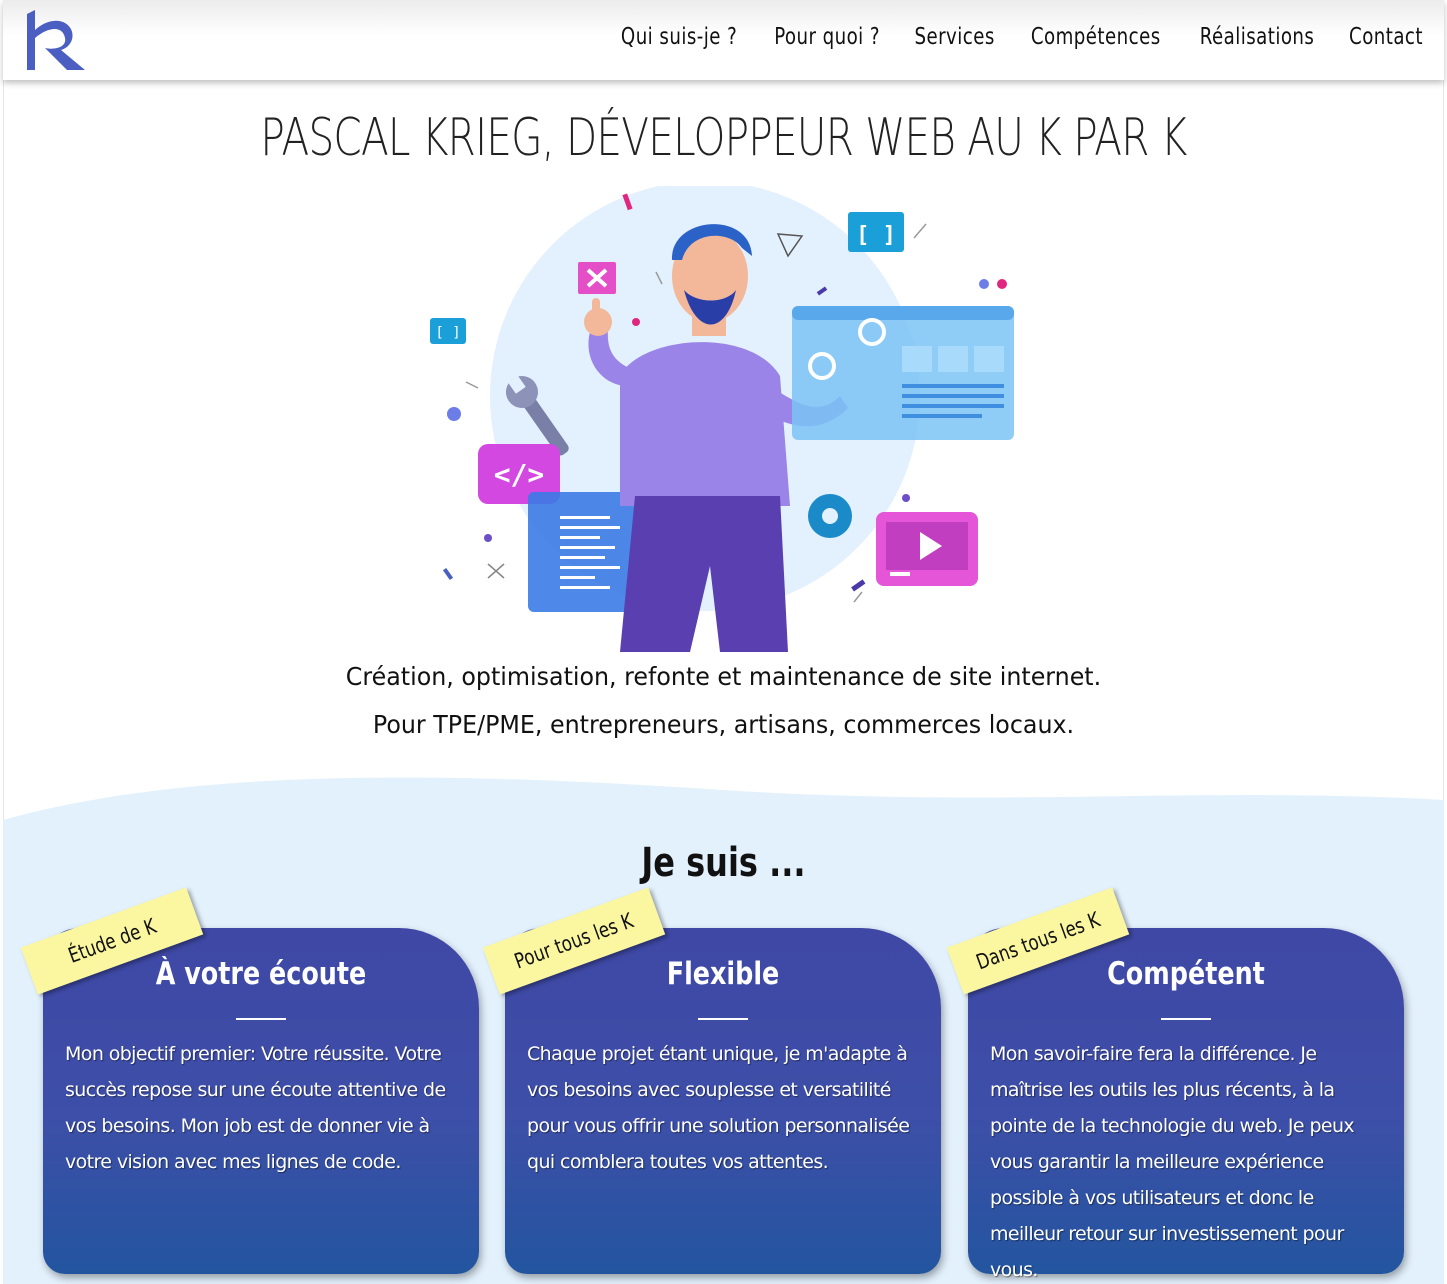  I want to click on browser-window-icon, so click(903, 373).